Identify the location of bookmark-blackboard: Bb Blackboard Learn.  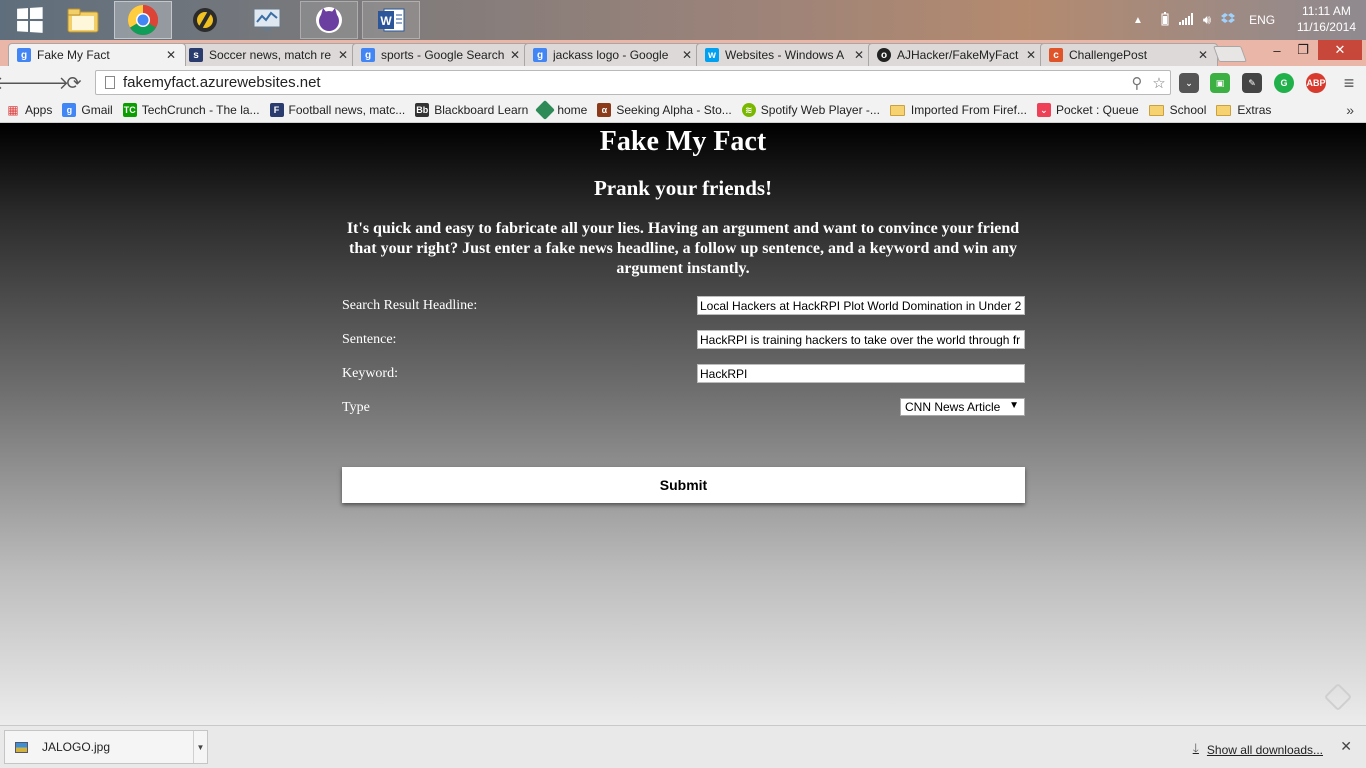
(471, 110).